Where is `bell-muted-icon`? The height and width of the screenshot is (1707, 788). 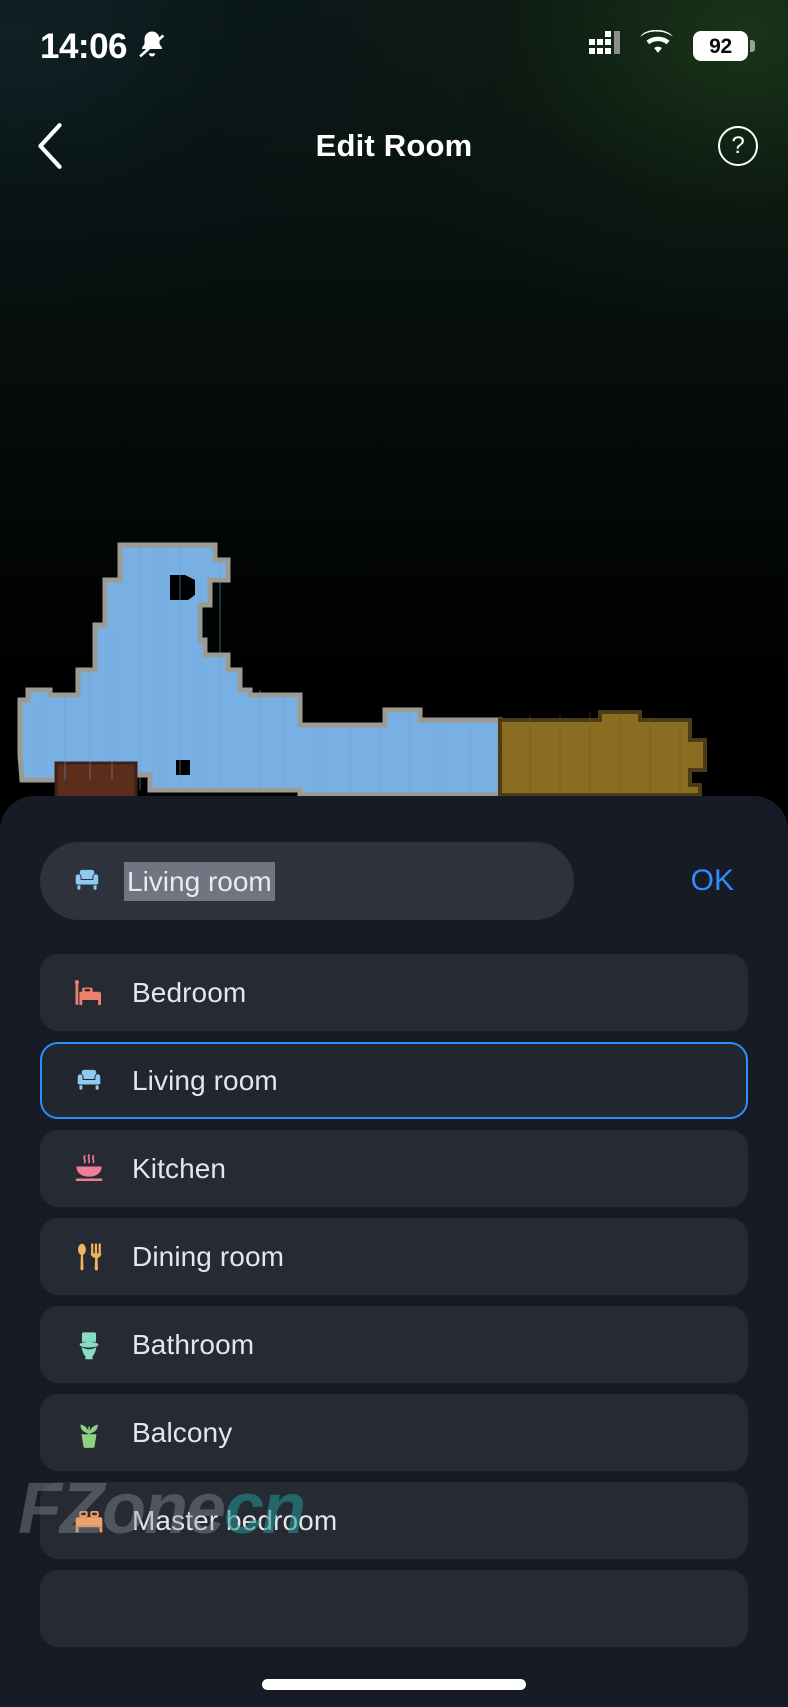
bell-muted-icon is located at coordinates (152, 46).